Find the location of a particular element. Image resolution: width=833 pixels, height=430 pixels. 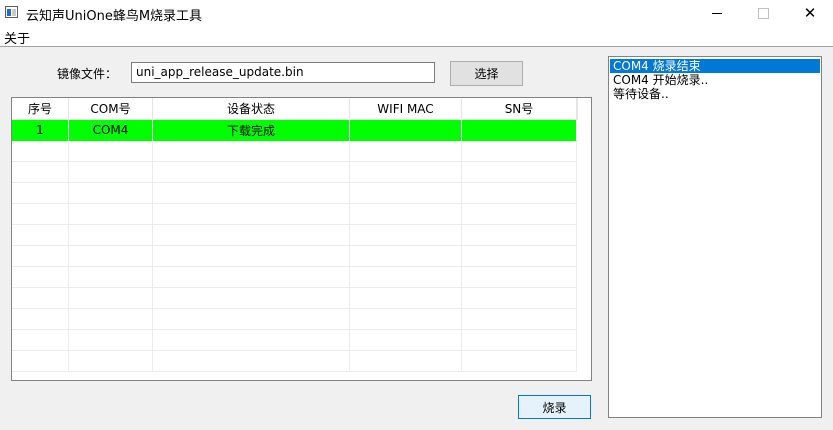

cell-sn is located at coordinates (519, 130).